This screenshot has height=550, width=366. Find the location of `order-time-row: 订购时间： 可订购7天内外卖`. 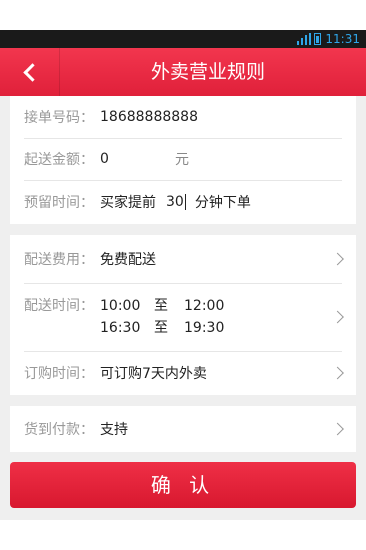

order-time-row: 订购时间： 可订购7天内外卖 is located at coordinates (184, 373).